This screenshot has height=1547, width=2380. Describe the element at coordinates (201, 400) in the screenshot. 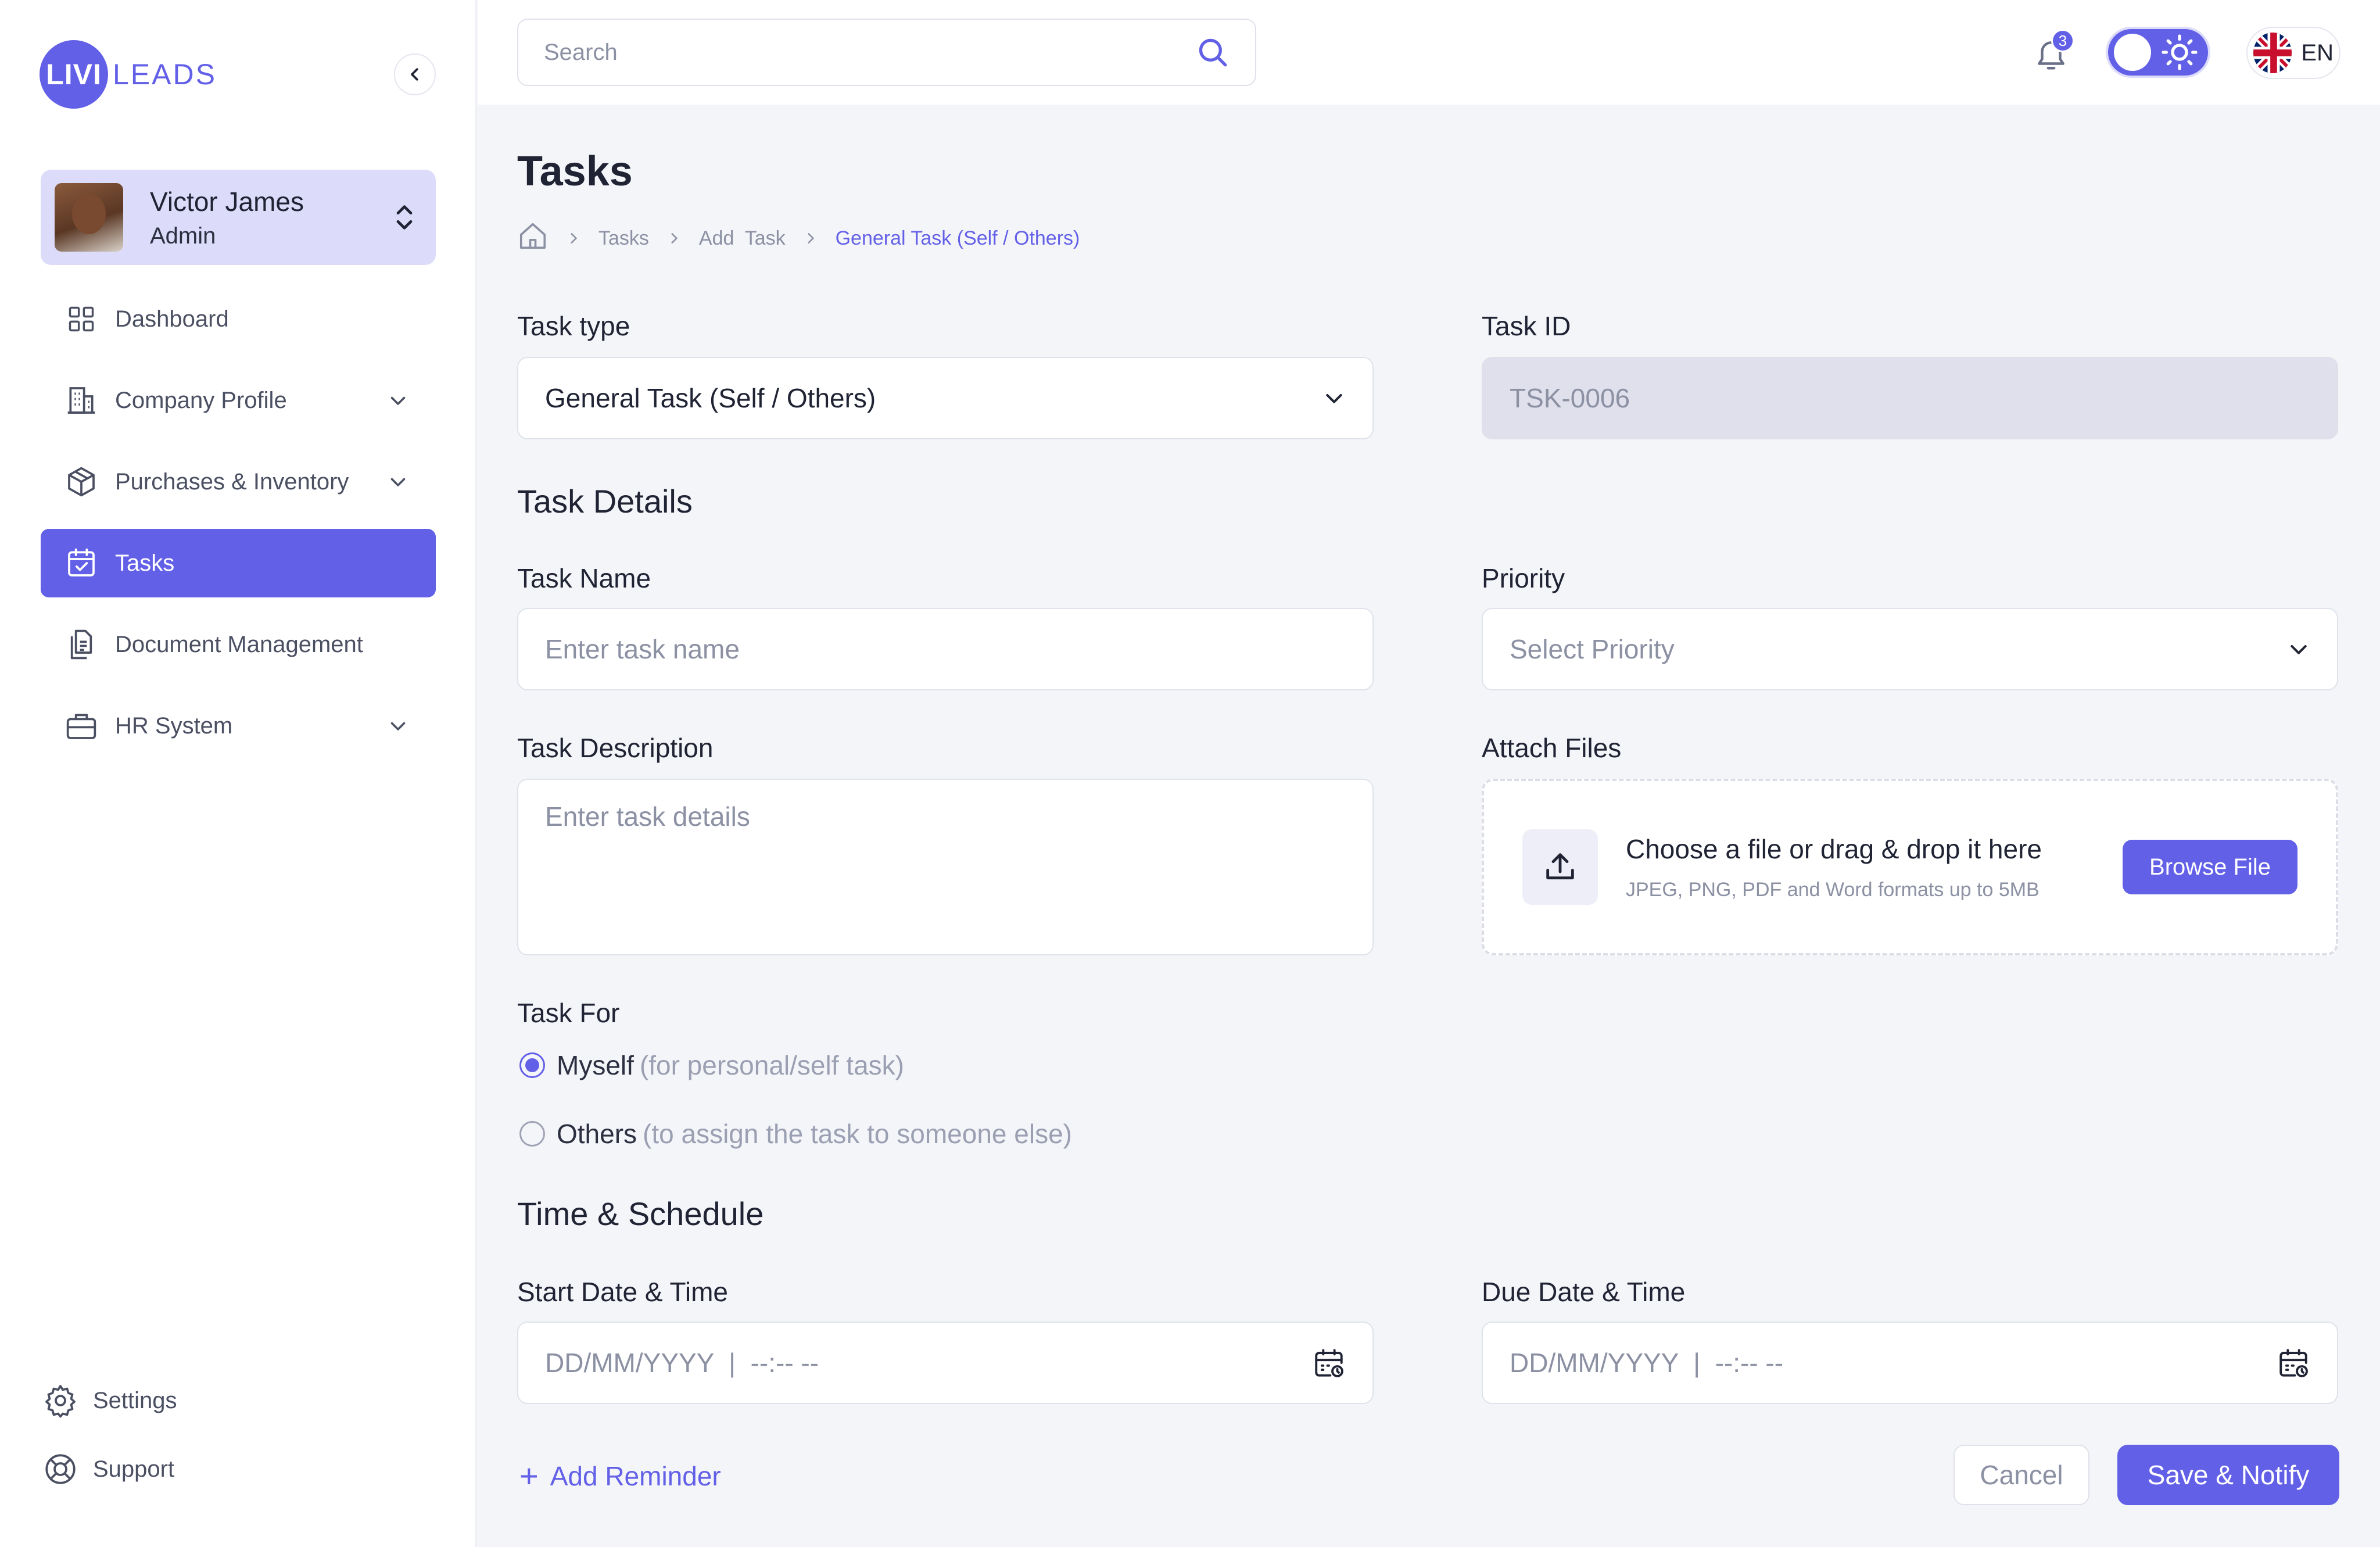

I see `sidebar-item-label: Company Profile` at that location.